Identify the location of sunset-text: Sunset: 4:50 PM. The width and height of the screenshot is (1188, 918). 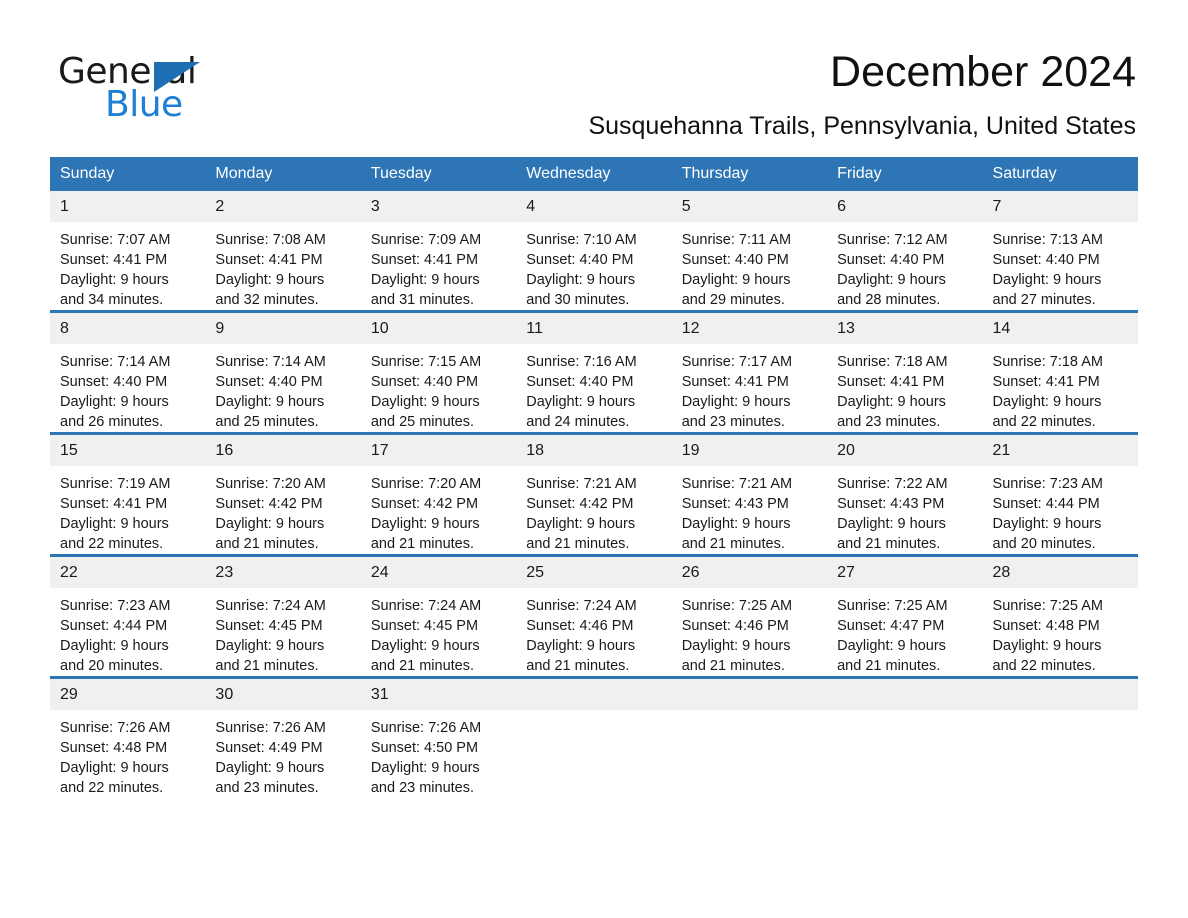
(424, 748).